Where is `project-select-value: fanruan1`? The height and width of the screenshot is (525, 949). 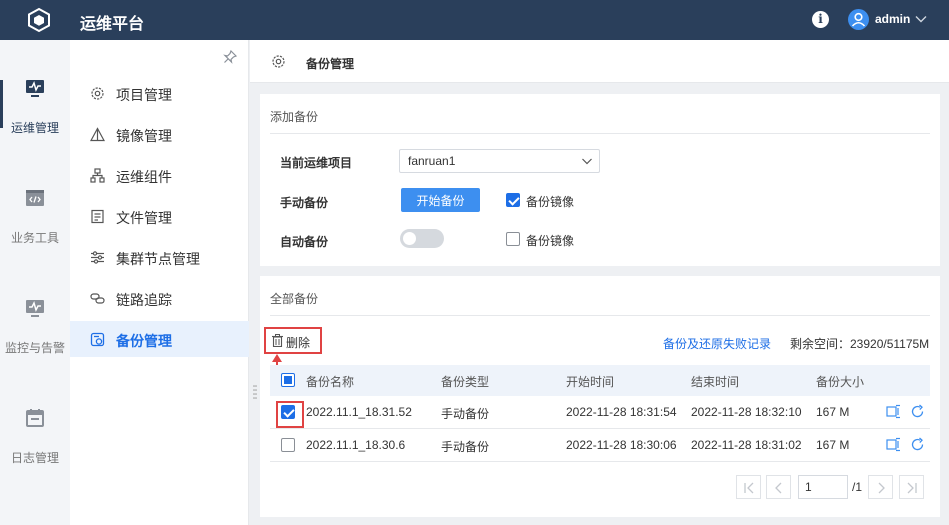 project-select-value: fanruan1 is located at coordinates (432, 161).